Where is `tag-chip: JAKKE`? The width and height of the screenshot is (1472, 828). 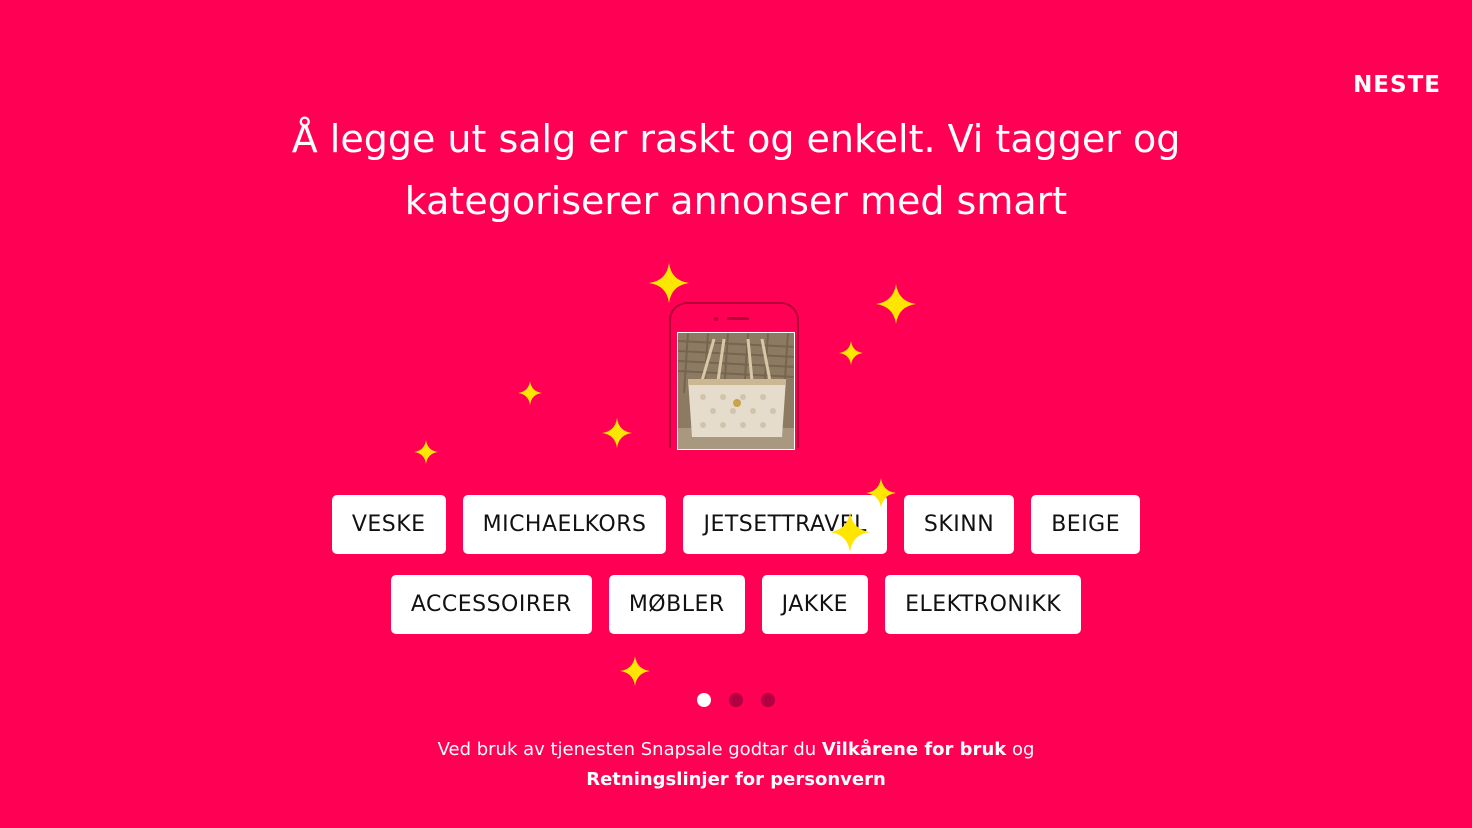
tag-chip: JAKKE is located at coordinates (815, 604).